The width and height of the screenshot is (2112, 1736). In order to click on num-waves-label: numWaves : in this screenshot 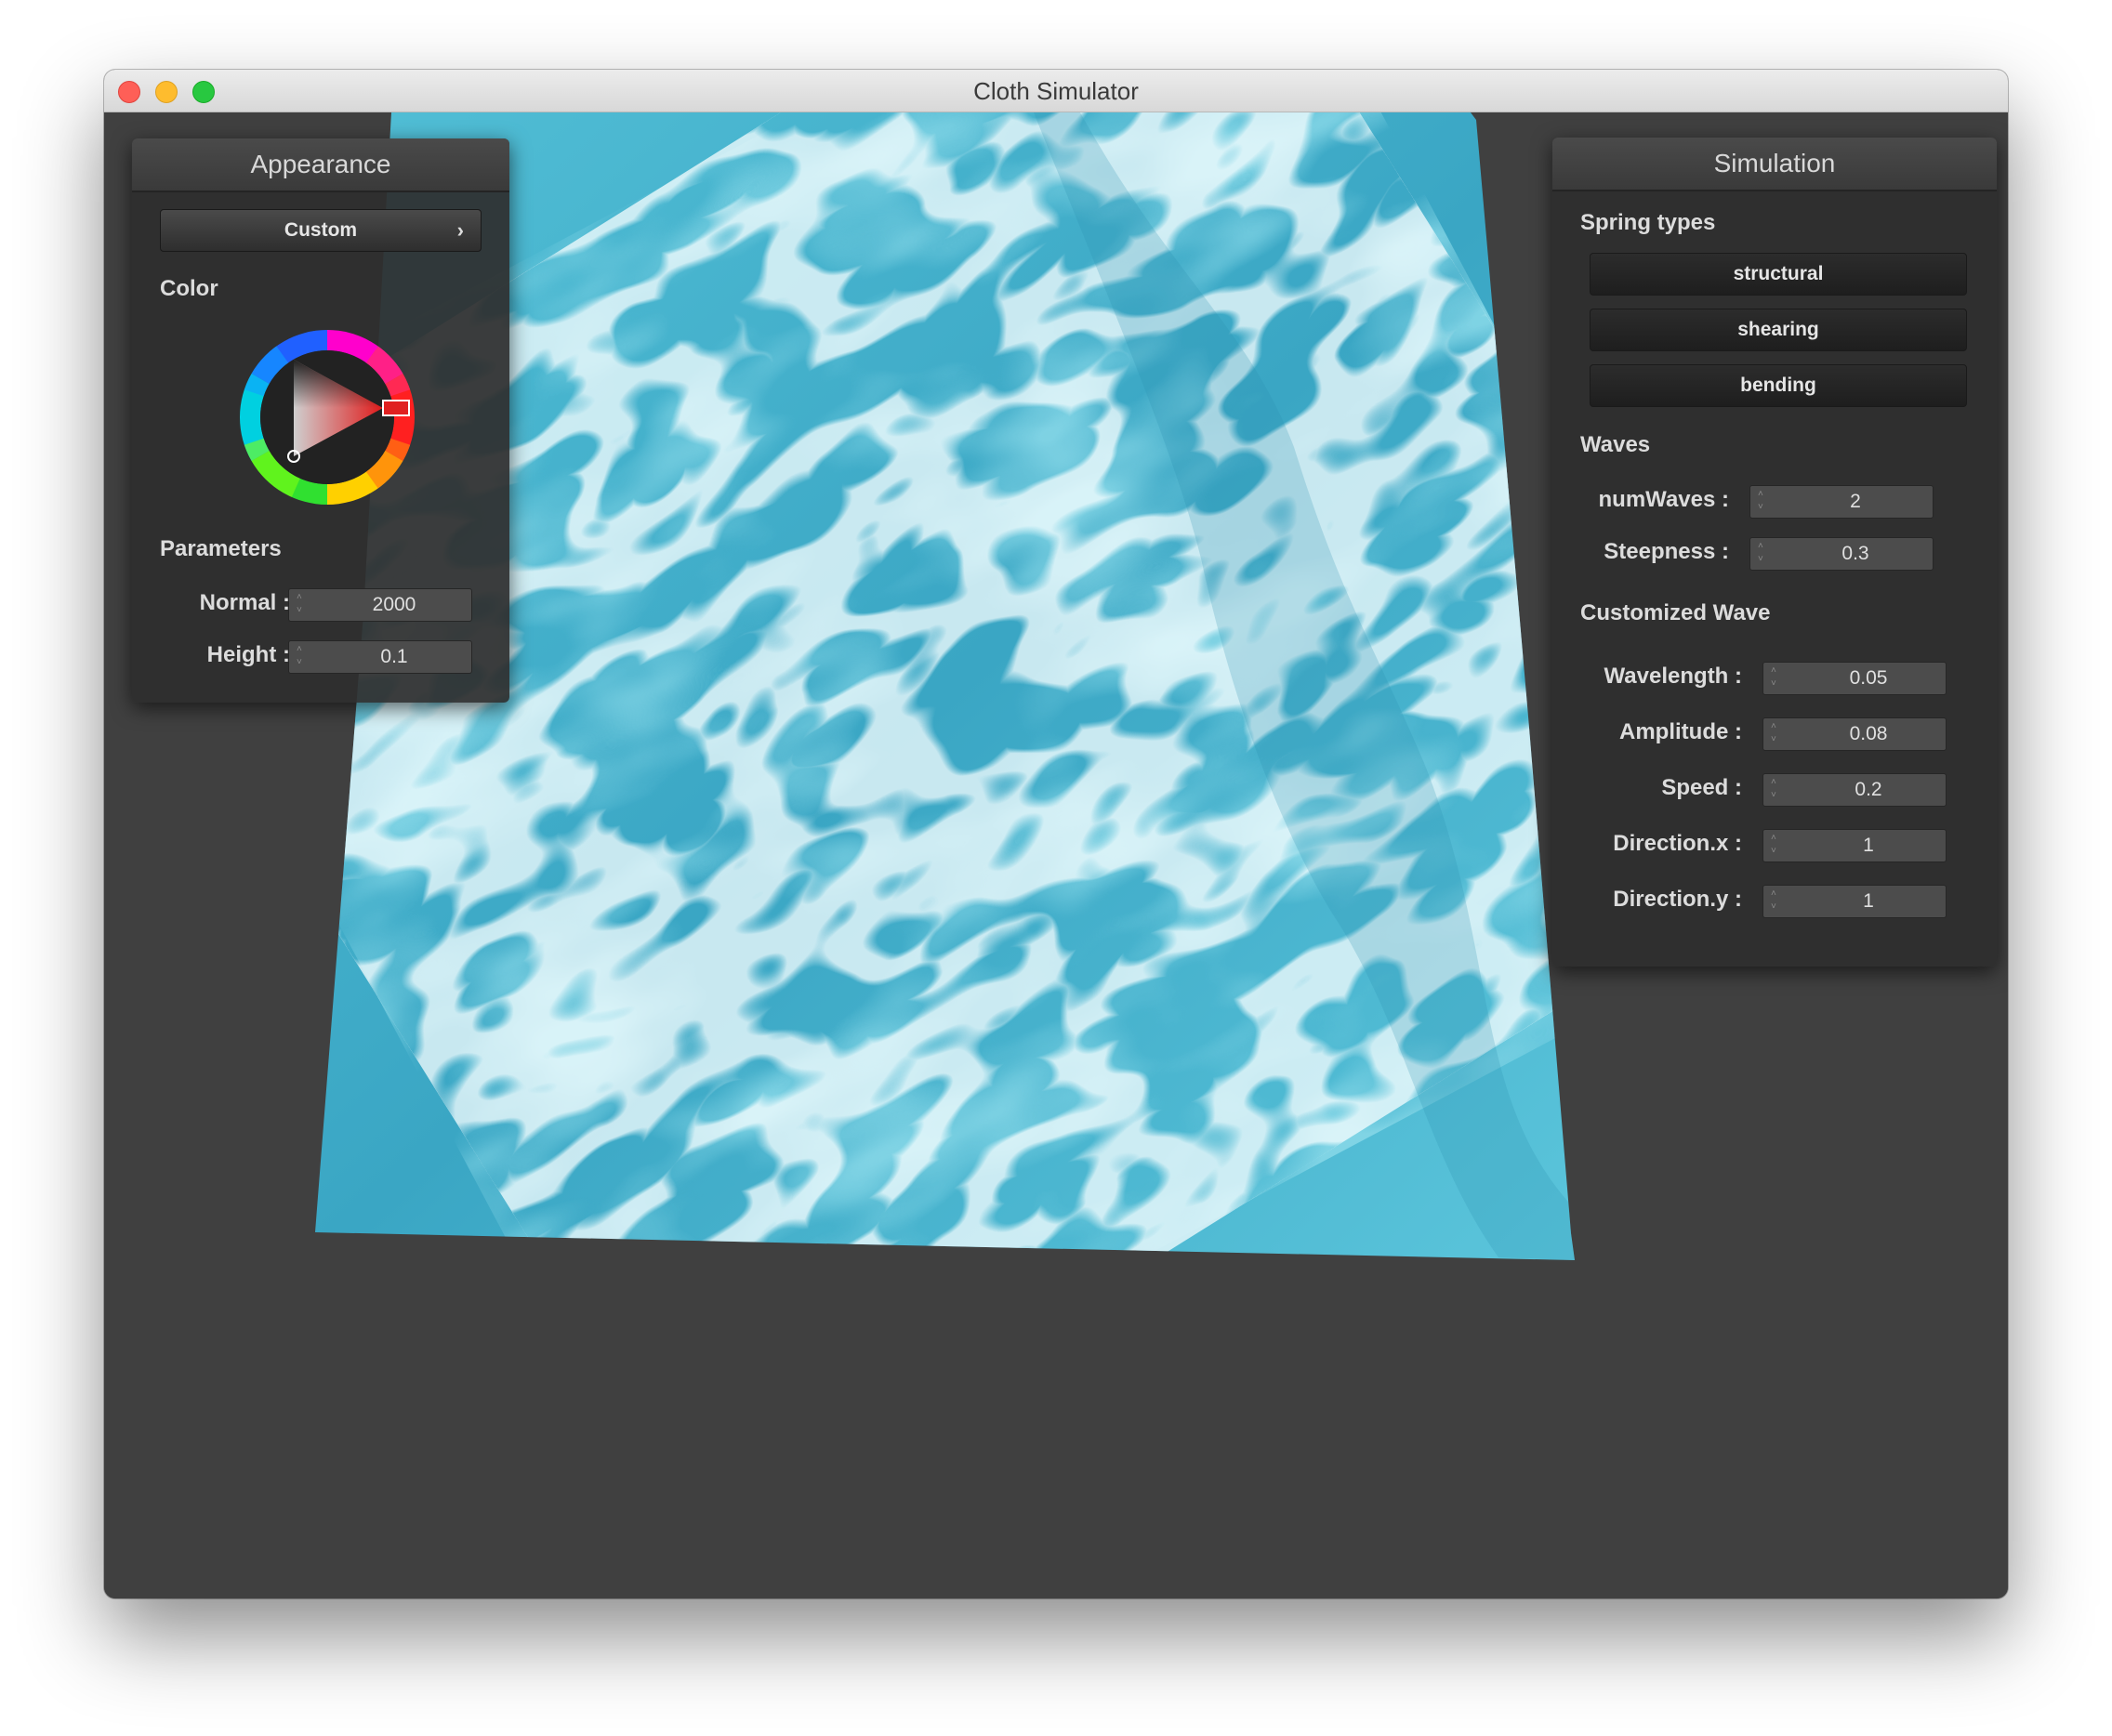, I will do `click(1663, 500)`.